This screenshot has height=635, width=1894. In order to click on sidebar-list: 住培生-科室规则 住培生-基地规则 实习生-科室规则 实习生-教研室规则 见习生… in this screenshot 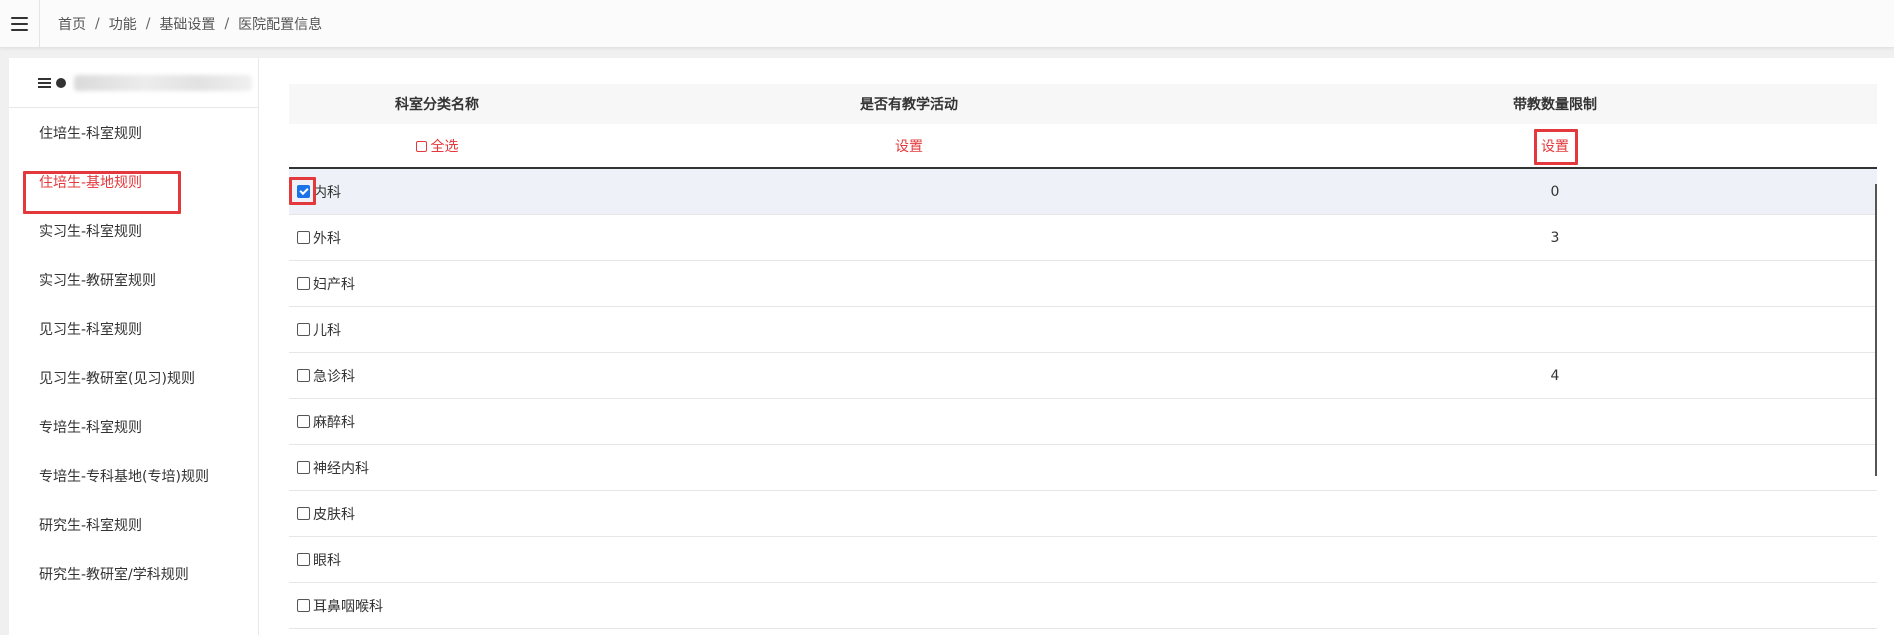, I will do `click(134, 353)`.